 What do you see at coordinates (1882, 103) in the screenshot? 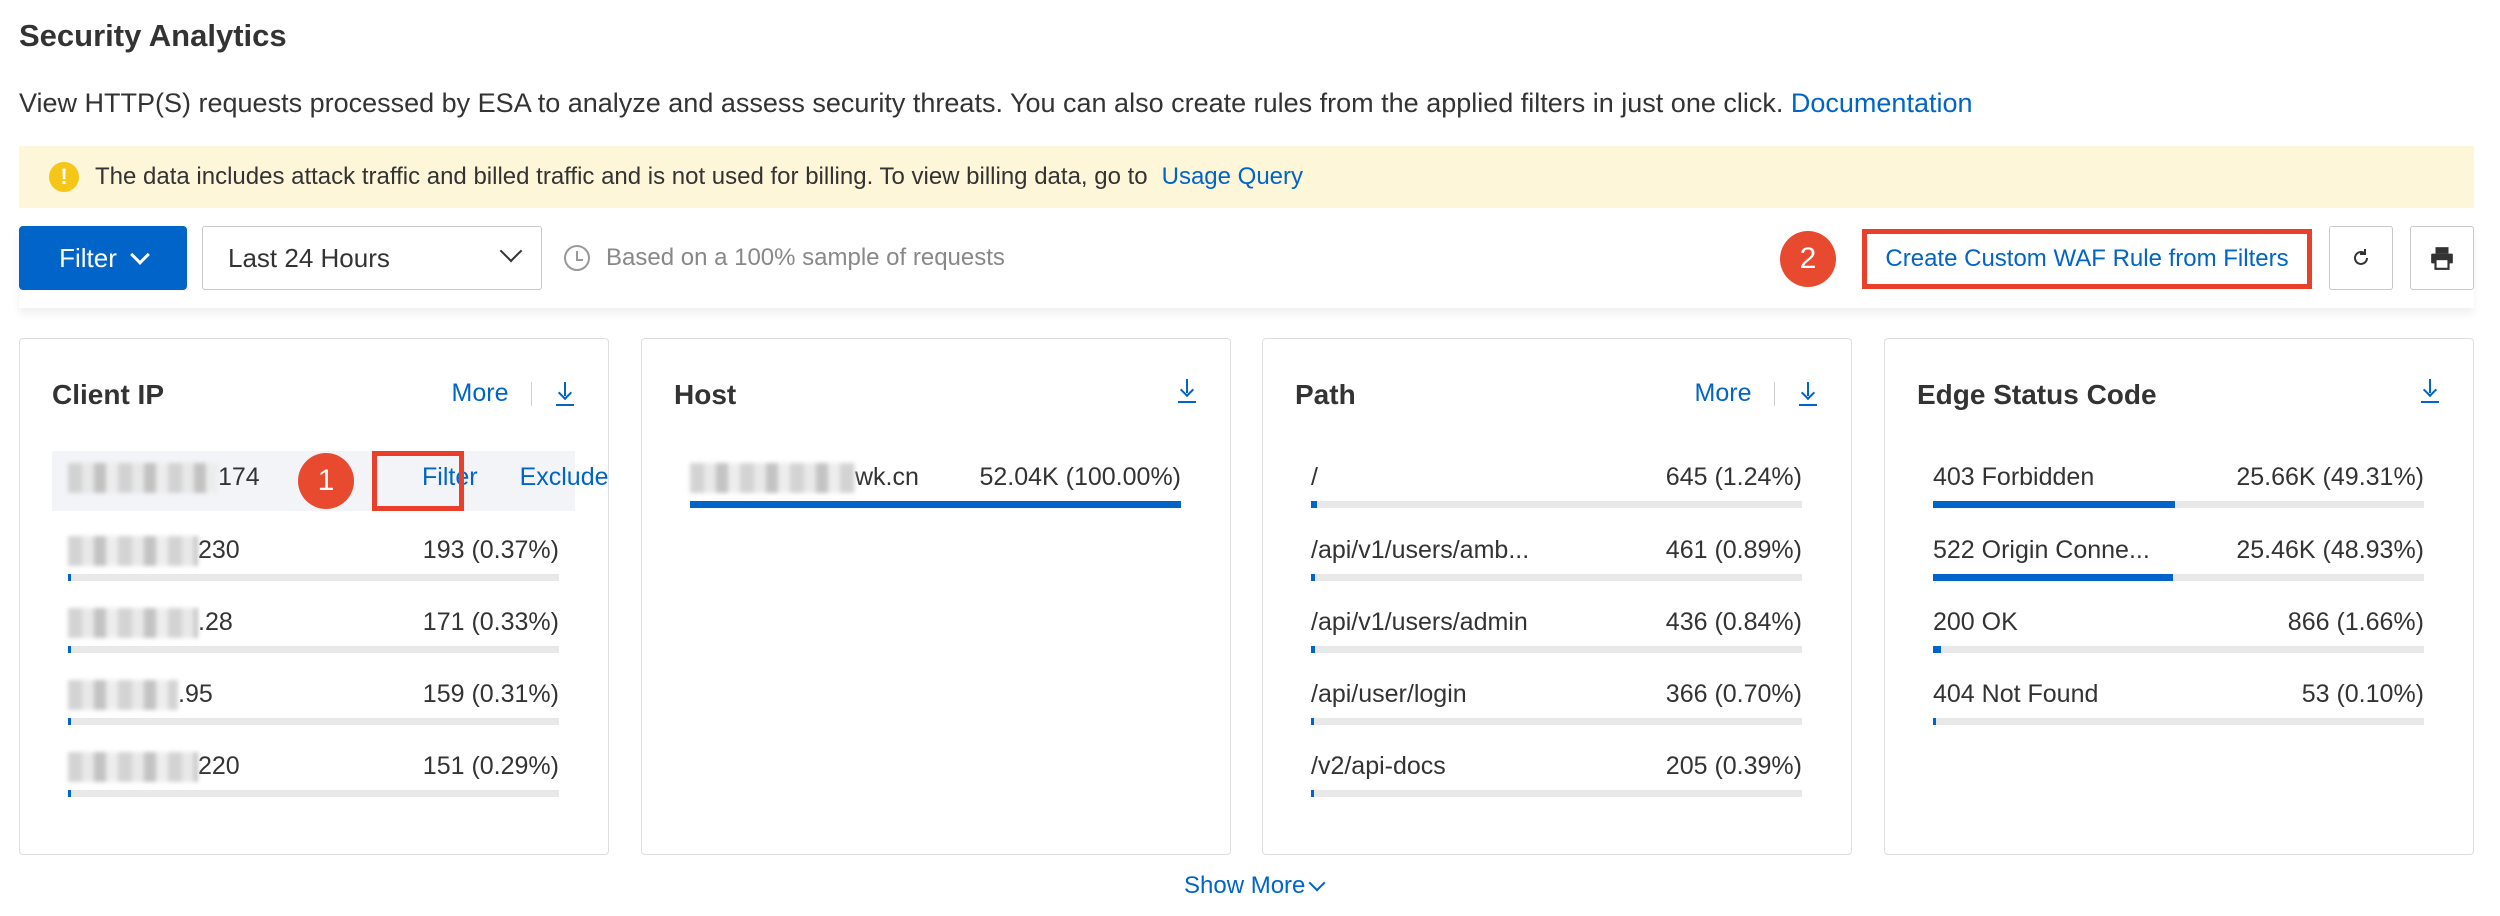
I see `documentation-link: Documentation` at bounding box center [1882, 103].